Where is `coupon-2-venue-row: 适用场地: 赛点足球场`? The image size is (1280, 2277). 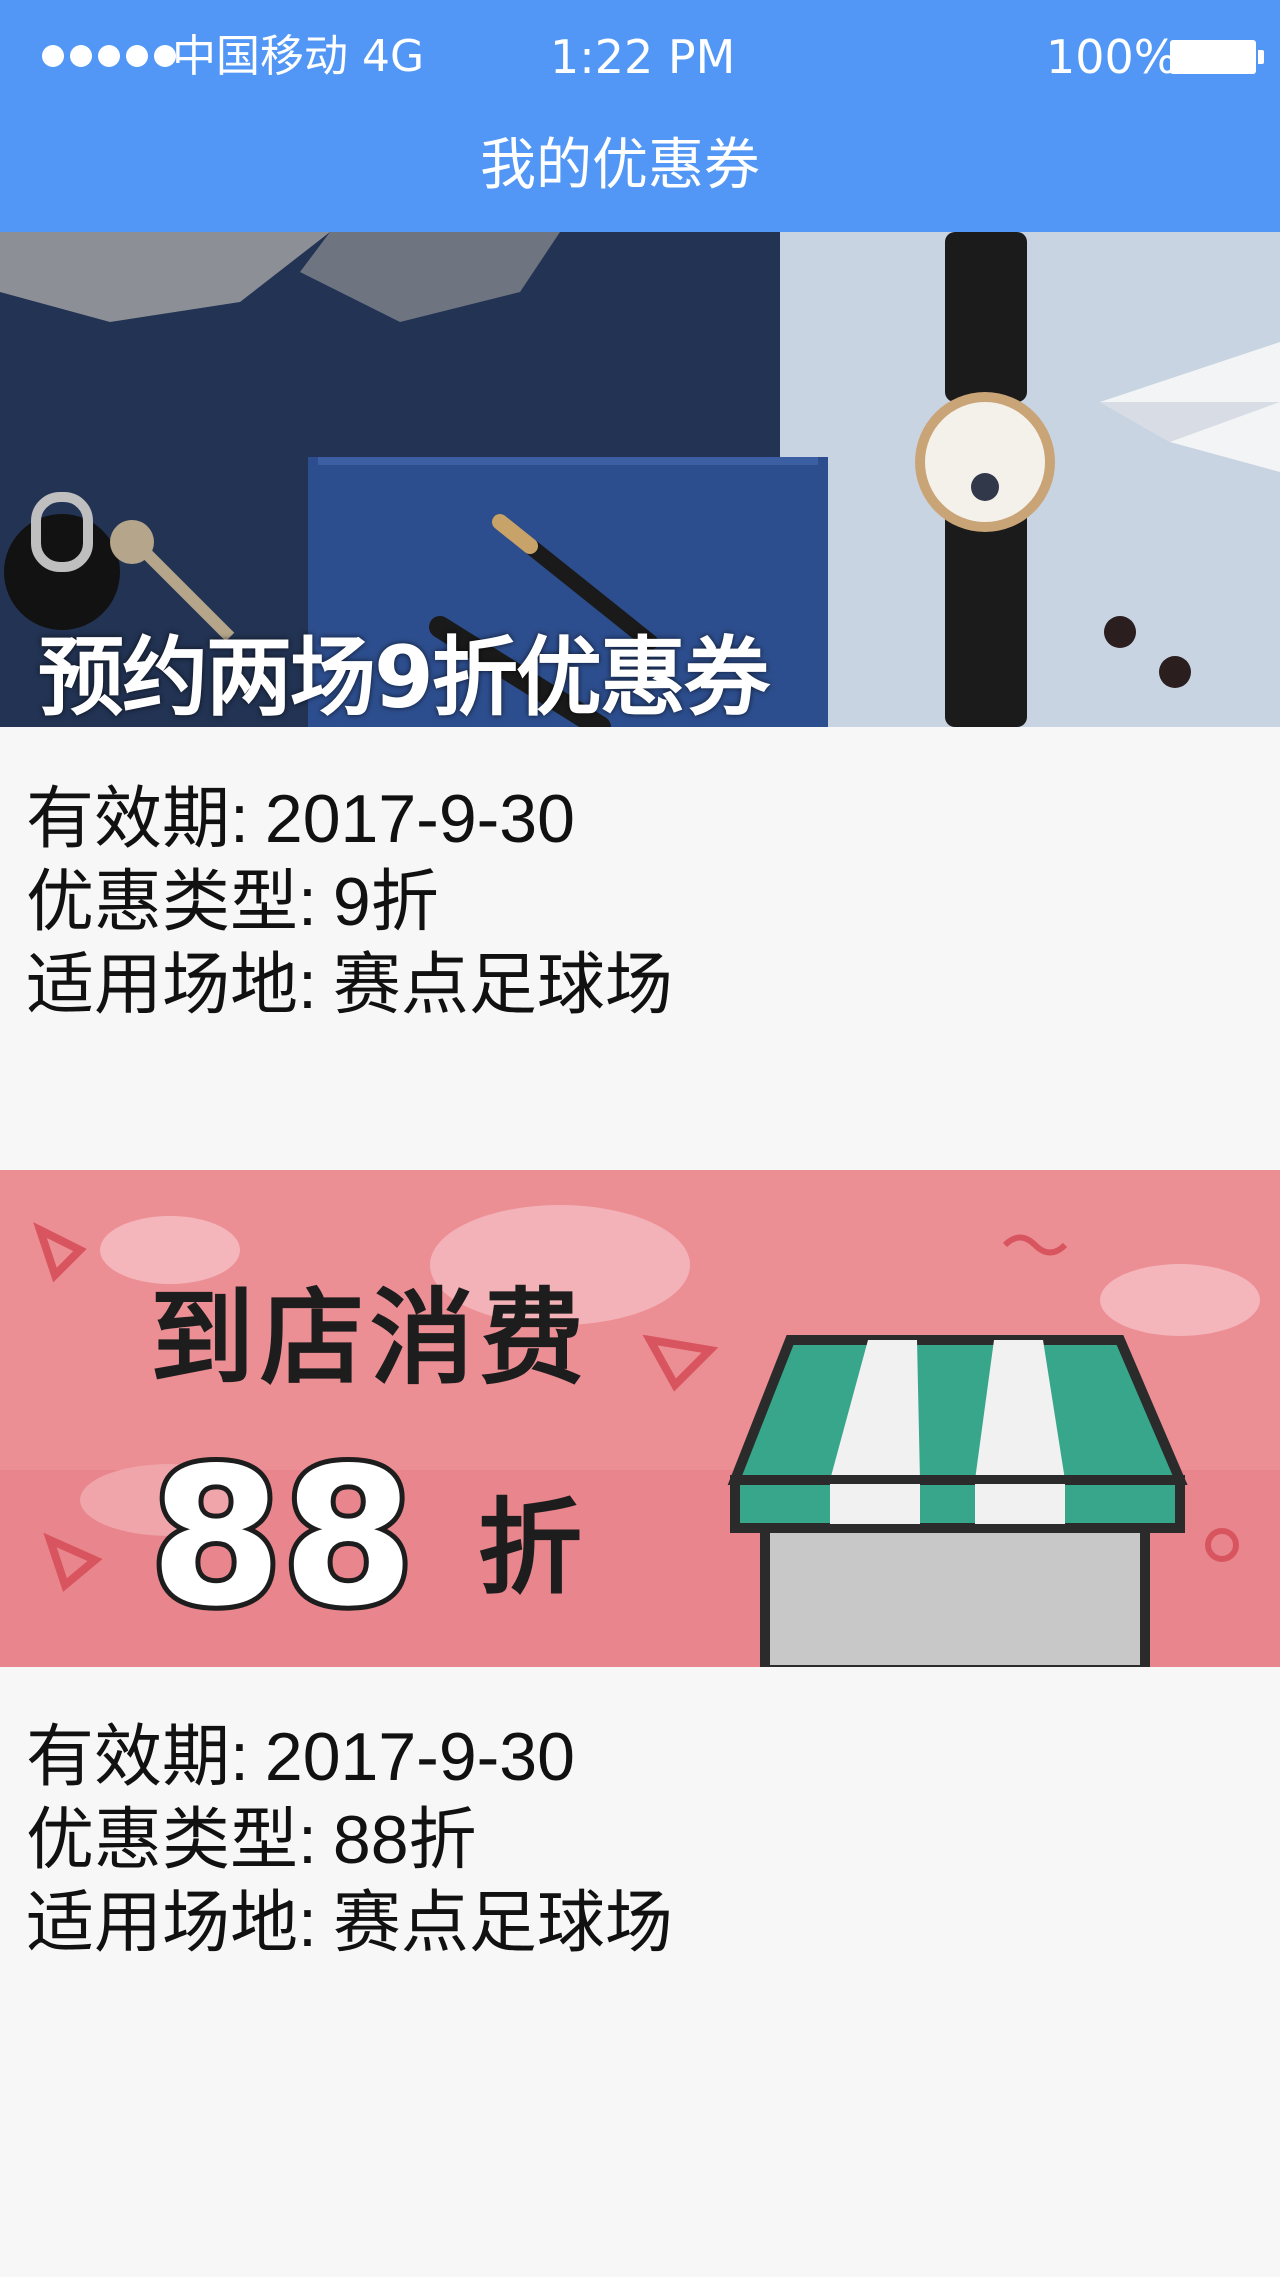 coupon-2-venue-row: 适用场地: 赛点足球场 is located at coordinates (349, 1923).